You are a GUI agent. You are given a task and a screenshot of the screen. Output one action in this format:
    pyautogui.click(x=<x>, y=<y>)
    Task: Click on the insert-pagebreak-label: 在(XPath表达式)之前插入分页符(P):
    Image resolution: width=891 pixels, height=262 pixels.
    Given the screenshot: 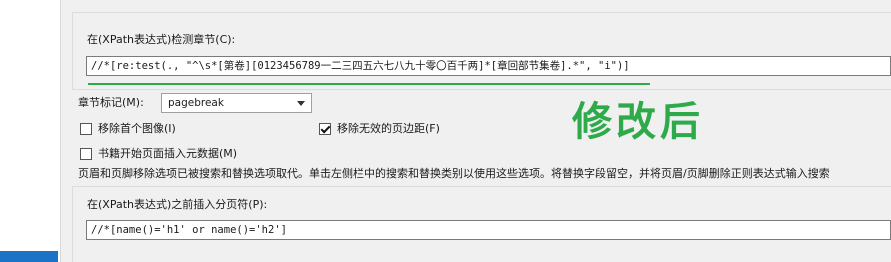 What is the action you would take?
    pyautogui.click(x=177, y=204)
    